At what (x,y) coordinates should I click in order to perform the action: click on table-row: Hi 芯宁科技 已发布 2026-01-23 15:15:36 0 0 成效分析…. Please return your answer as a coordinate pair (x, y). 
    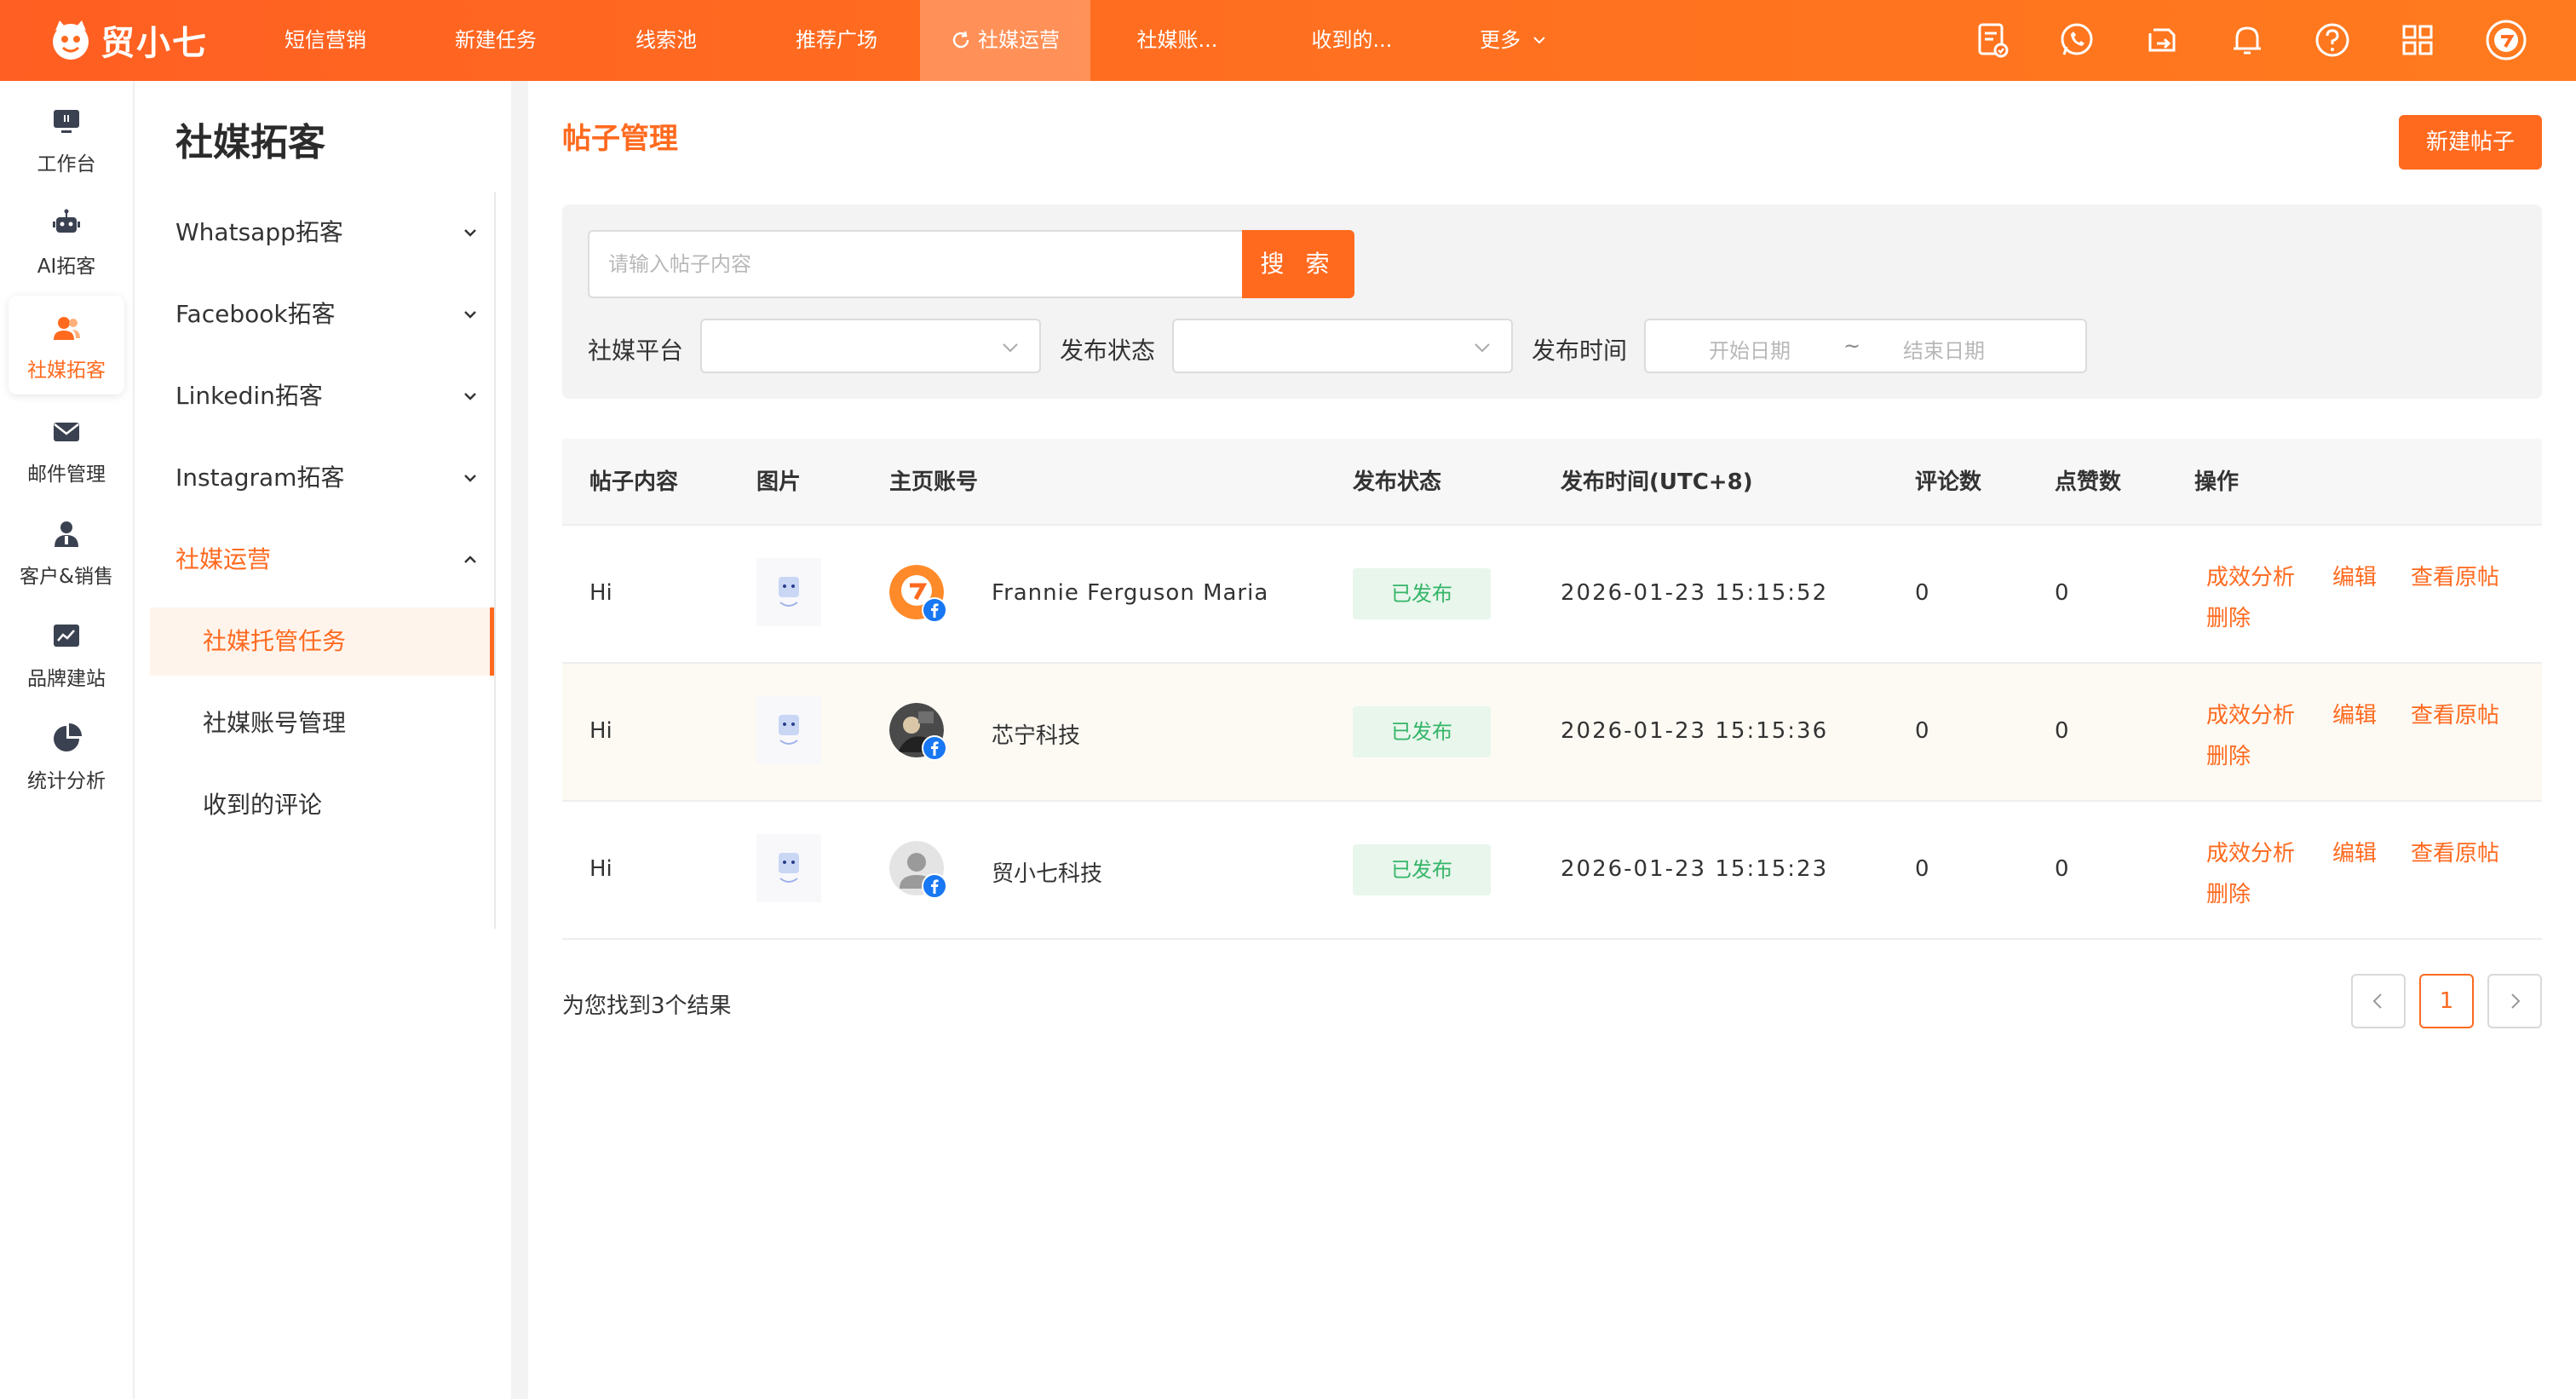
    Looking at the image, I should click on (1552, 733).